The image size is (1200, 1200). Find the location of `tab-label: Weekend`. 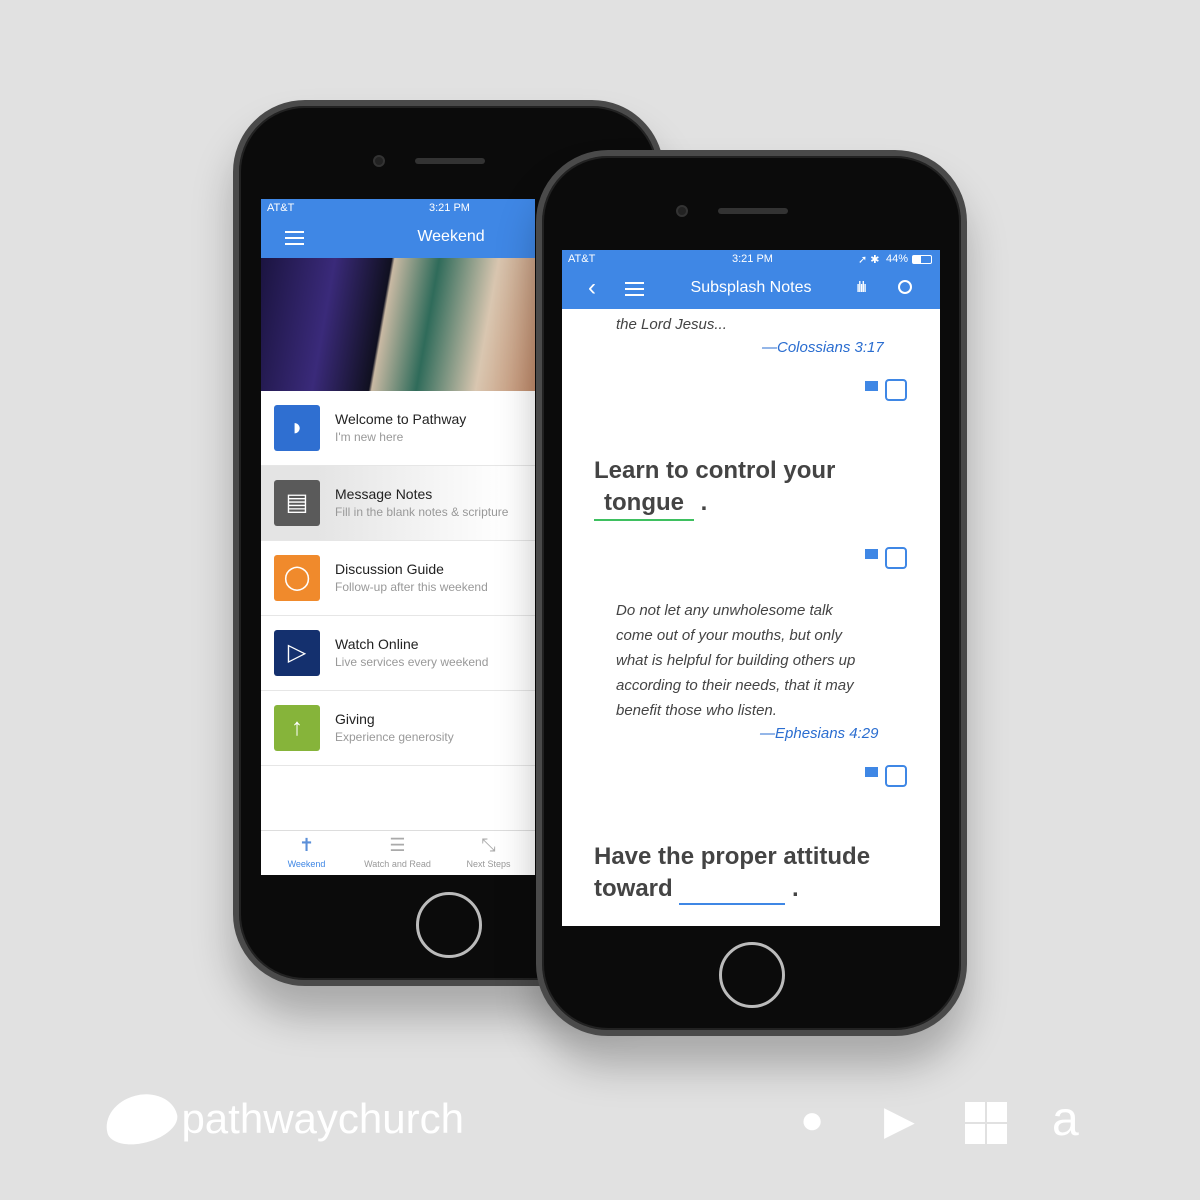

tab-label: Weekend is located at coordinates (306, 864).